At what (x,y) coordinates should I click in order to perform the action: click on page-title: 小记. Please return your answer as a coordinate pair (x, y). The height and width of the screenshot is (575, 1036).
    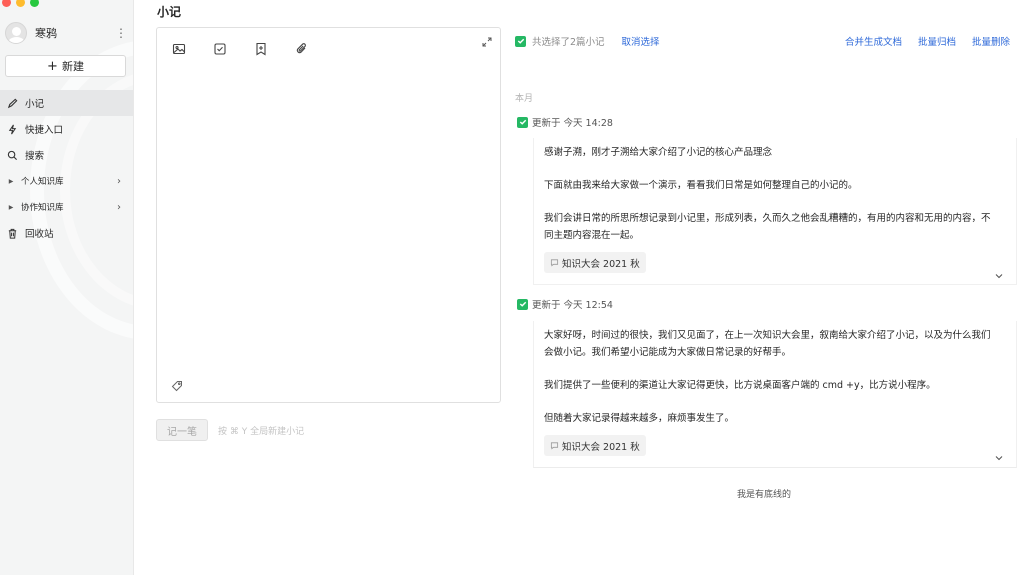
    Looking at the image, I should click on (169, 12).